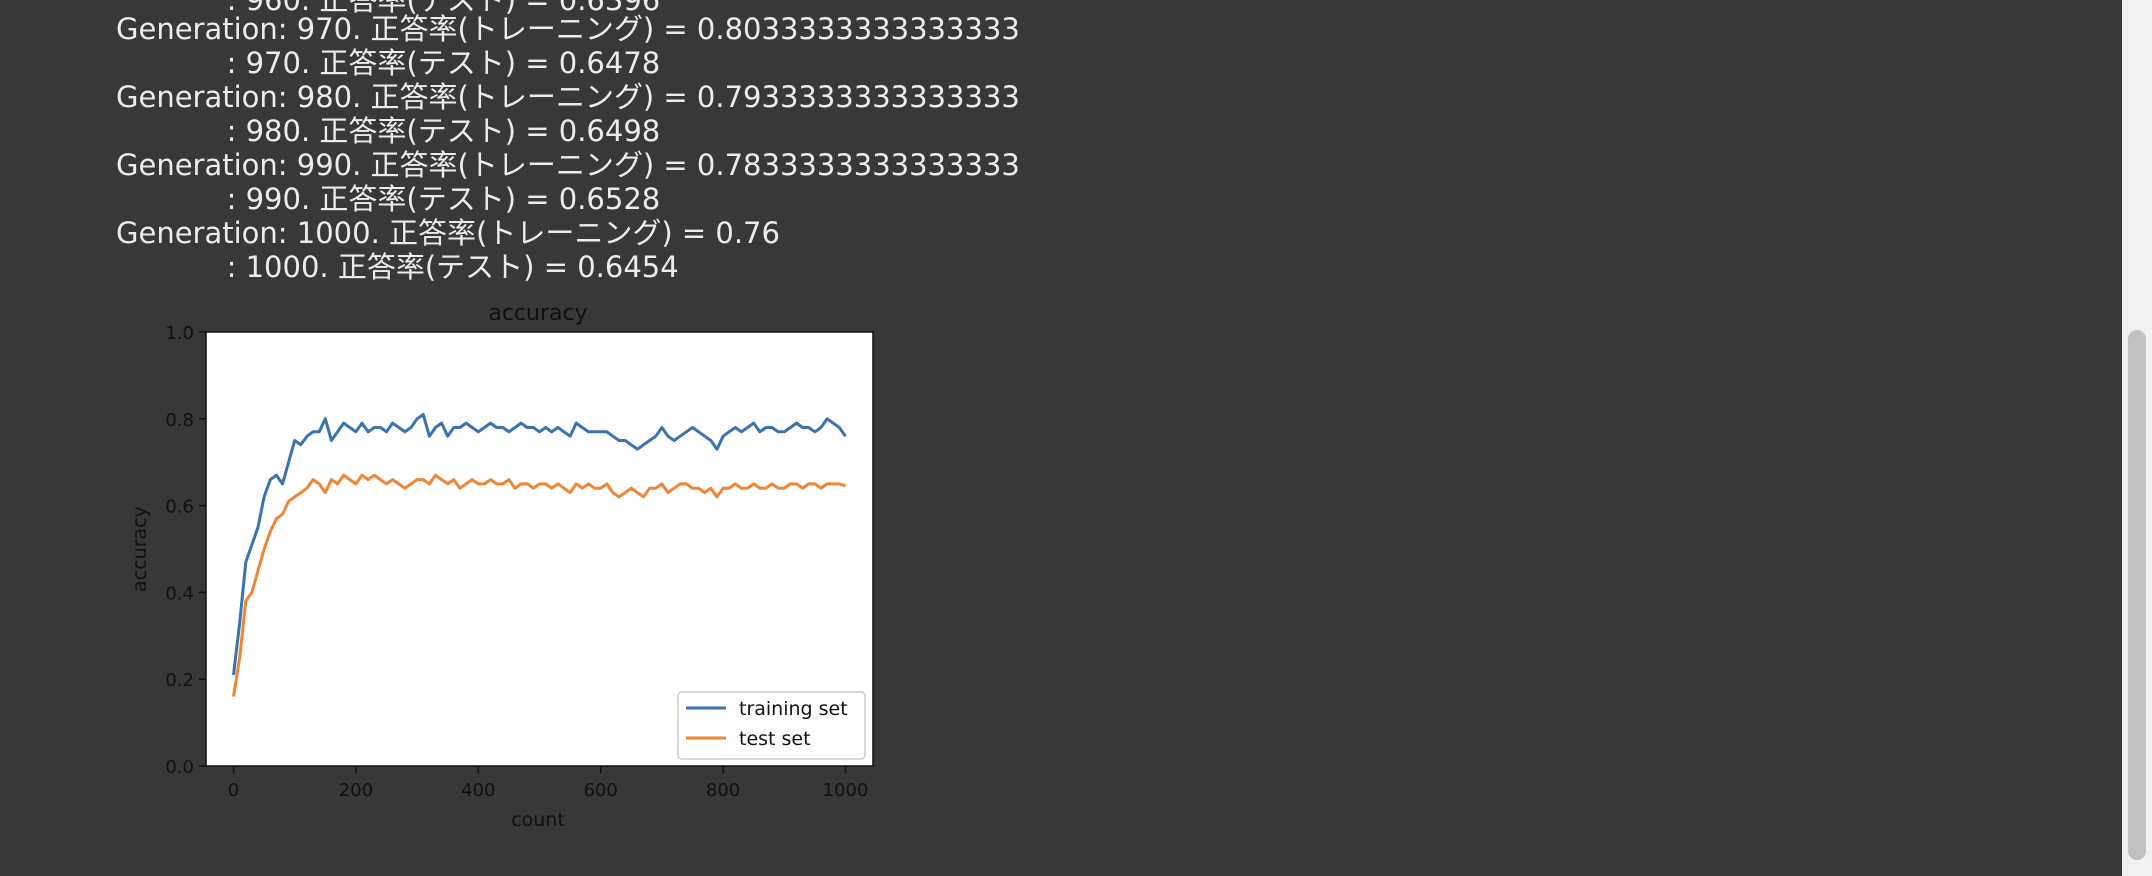 The image size is (2152, 876). What do you see at coordinates (233, 790) in the screenshot?
I see `x-tick-label: 0` at bounding box center [233, 790].